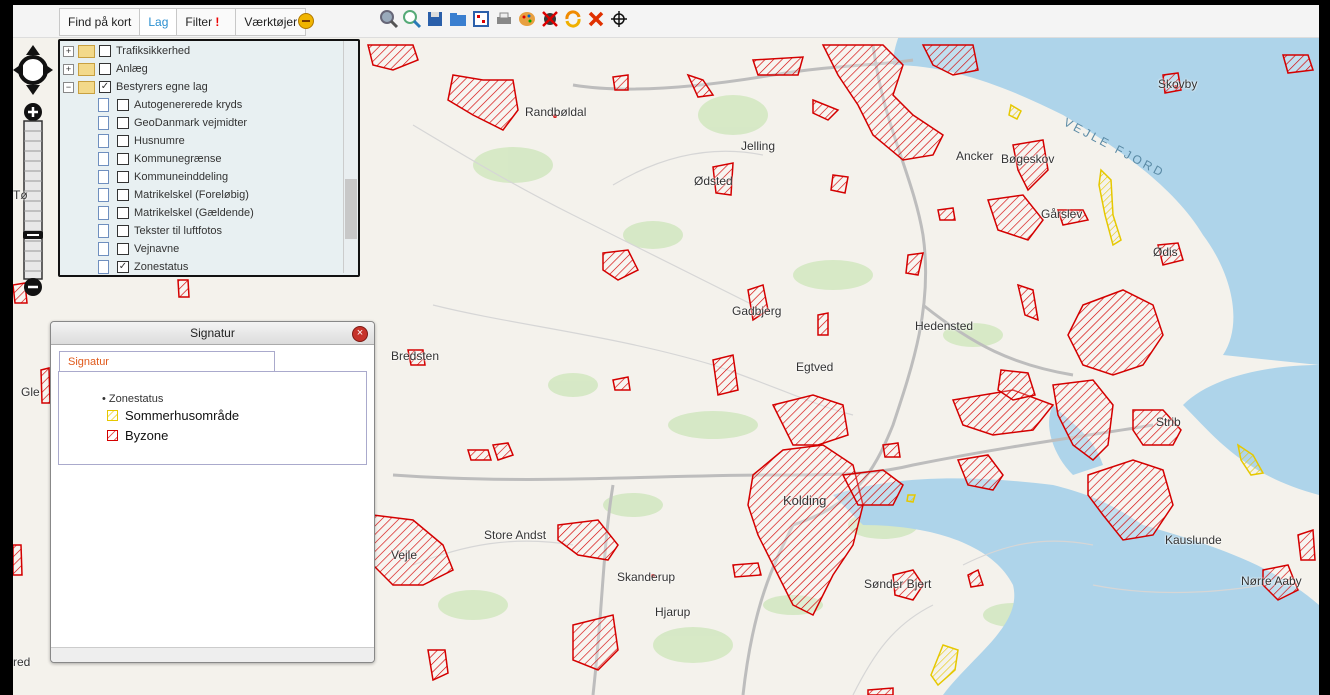 This screenshot has width=1330, height=695. Describe the element at coordinates (458, 19) in the screenshot. I see `open-folder-icon` at that location.